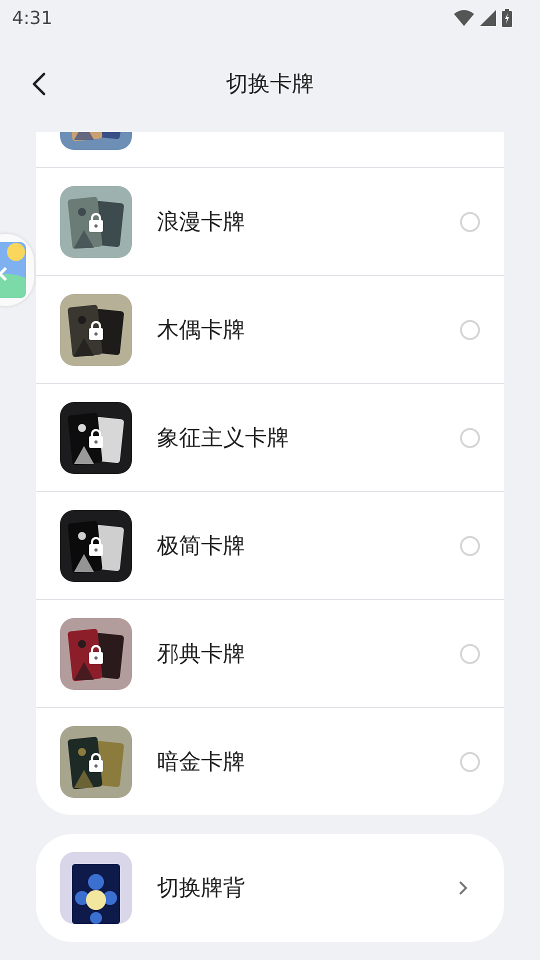 The image size is (540, 960). I want to click on card-style-name: 邪典卡牌, so click(201, 654).